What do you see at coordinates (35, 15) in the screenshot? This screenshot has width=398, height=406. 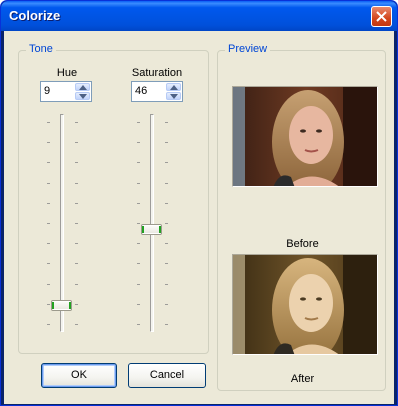 I see `window-title: Colorize` at bounding box center [35, 15].